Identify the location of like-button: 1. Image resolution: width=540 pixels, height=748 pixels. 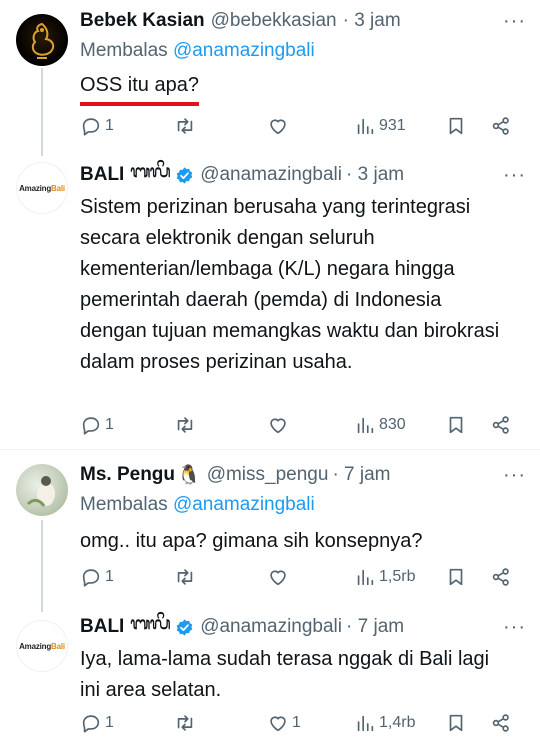
(284, 723).